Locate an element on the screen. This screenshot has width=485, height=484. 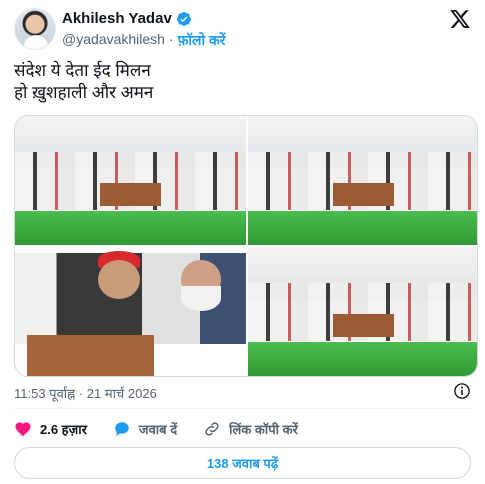
link-icon is located at coordinates (212, 429).